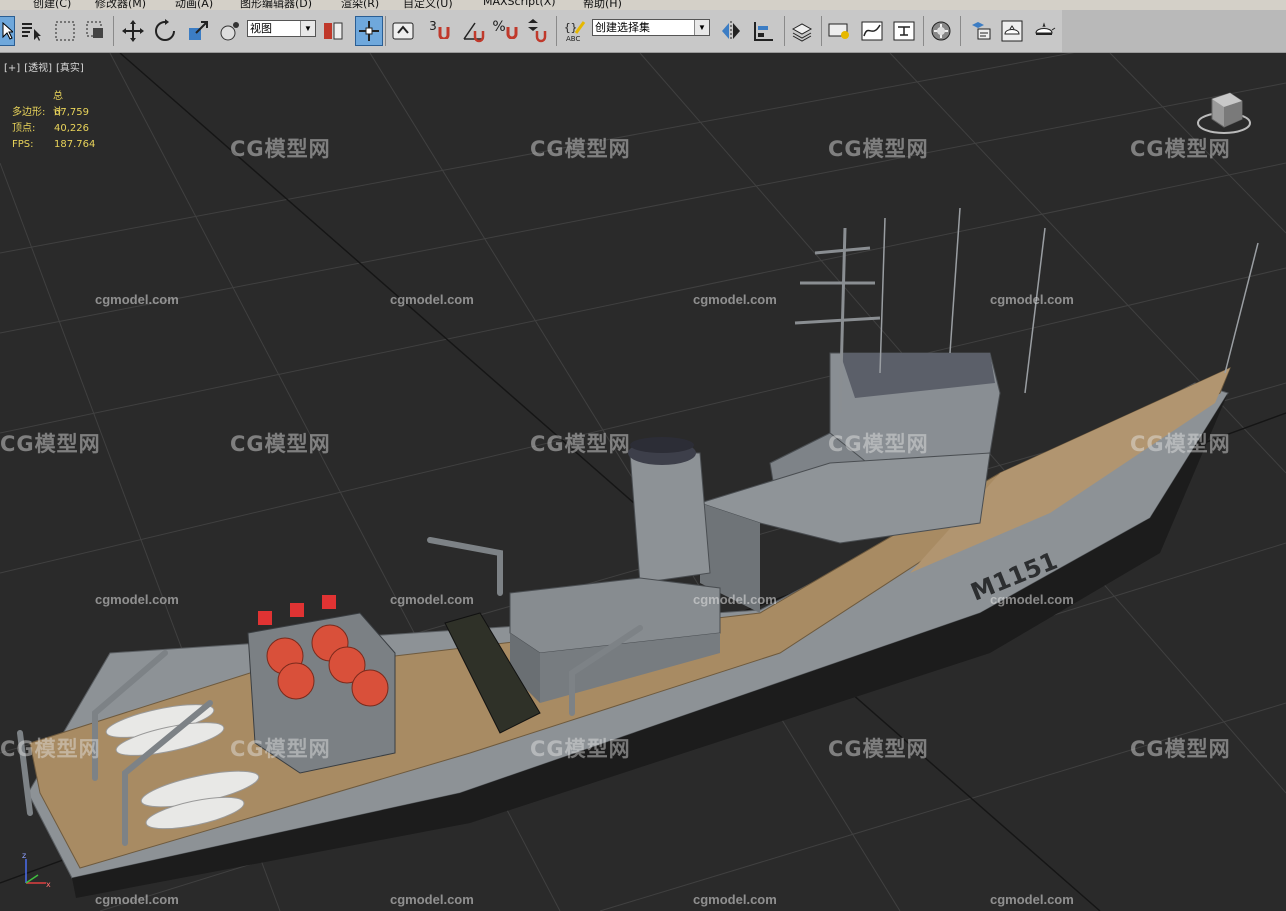  What do you see at coordinates (198, 31) in the screenshot?
I see `scale-icon` at bounding box center [198, 31].